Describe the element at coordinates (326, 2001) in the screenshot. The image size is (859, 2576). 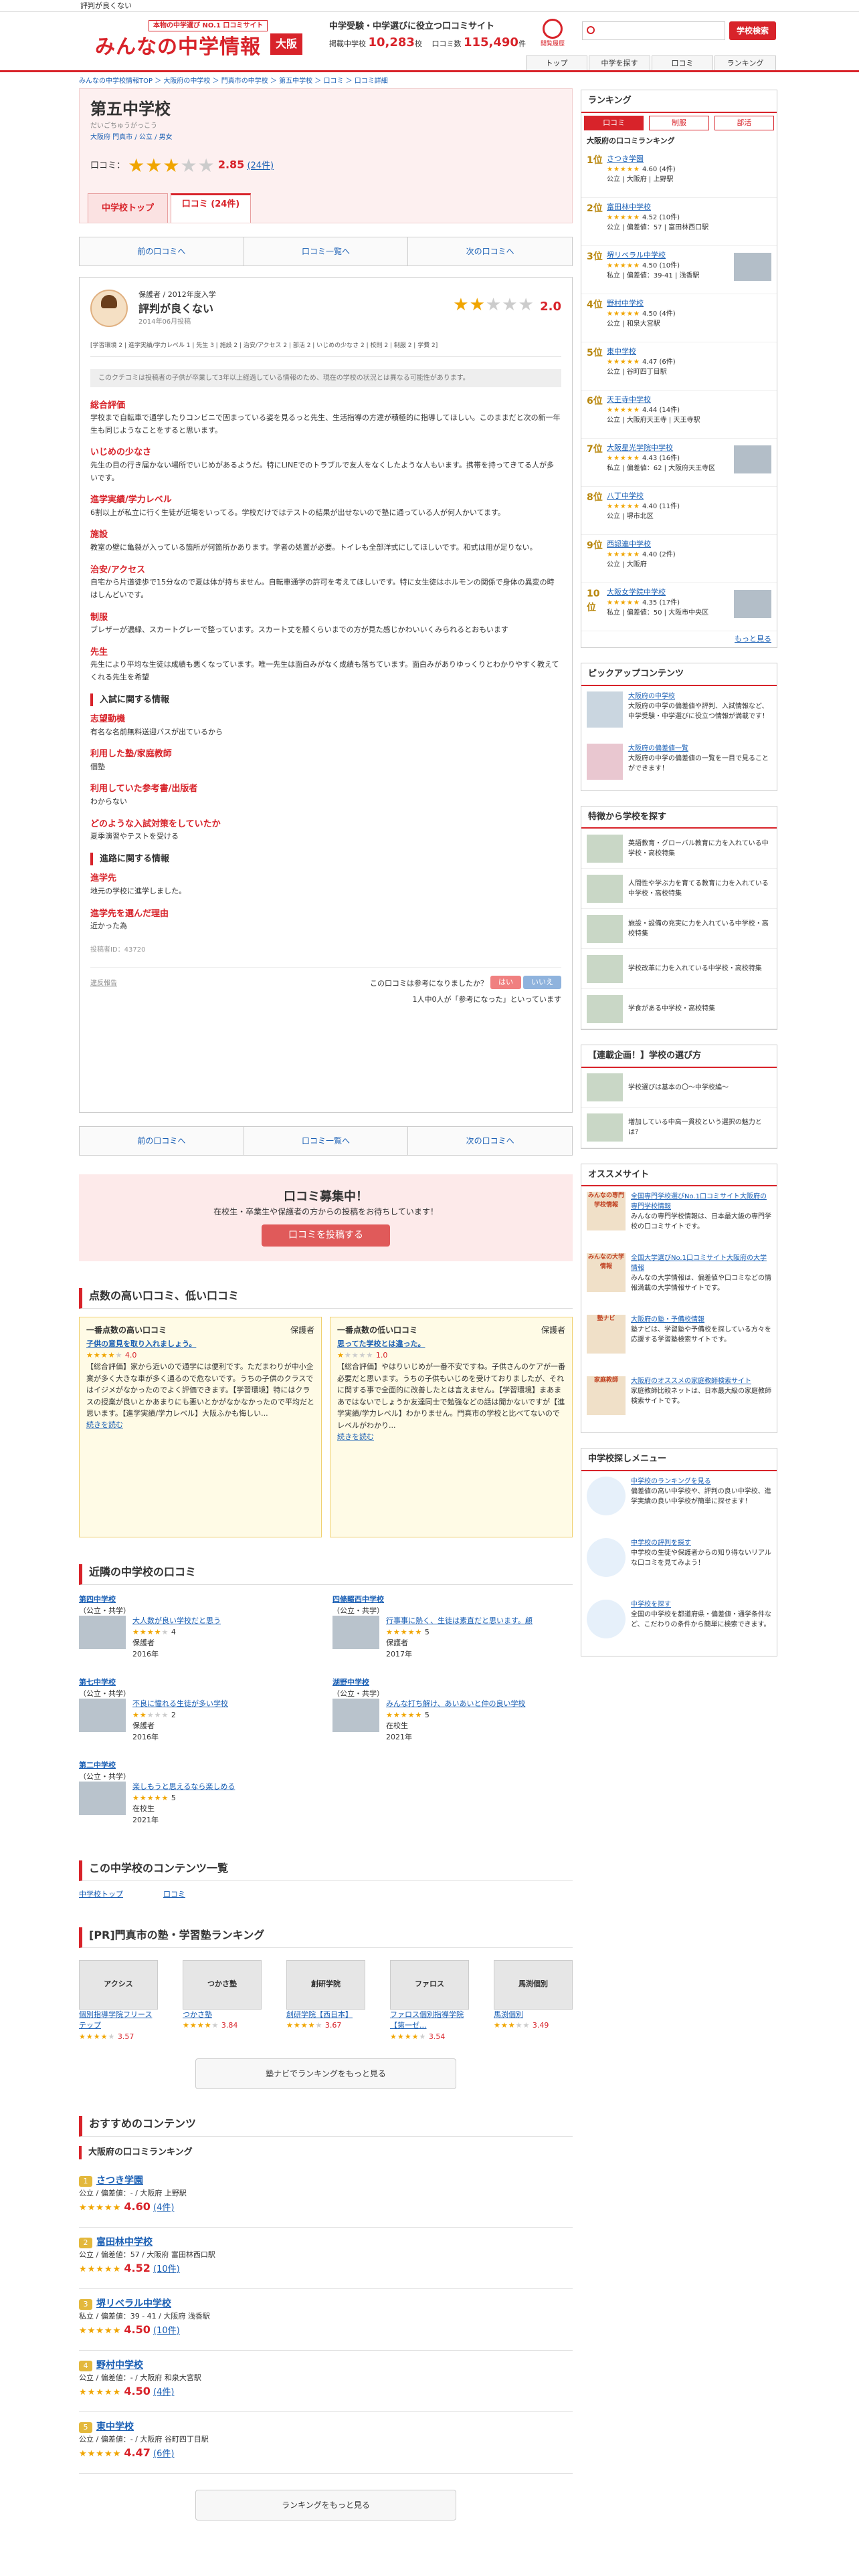
I see `juku-item: 創研学院 創研学院【西日本】 ★★★★★ 3.67` at that location.